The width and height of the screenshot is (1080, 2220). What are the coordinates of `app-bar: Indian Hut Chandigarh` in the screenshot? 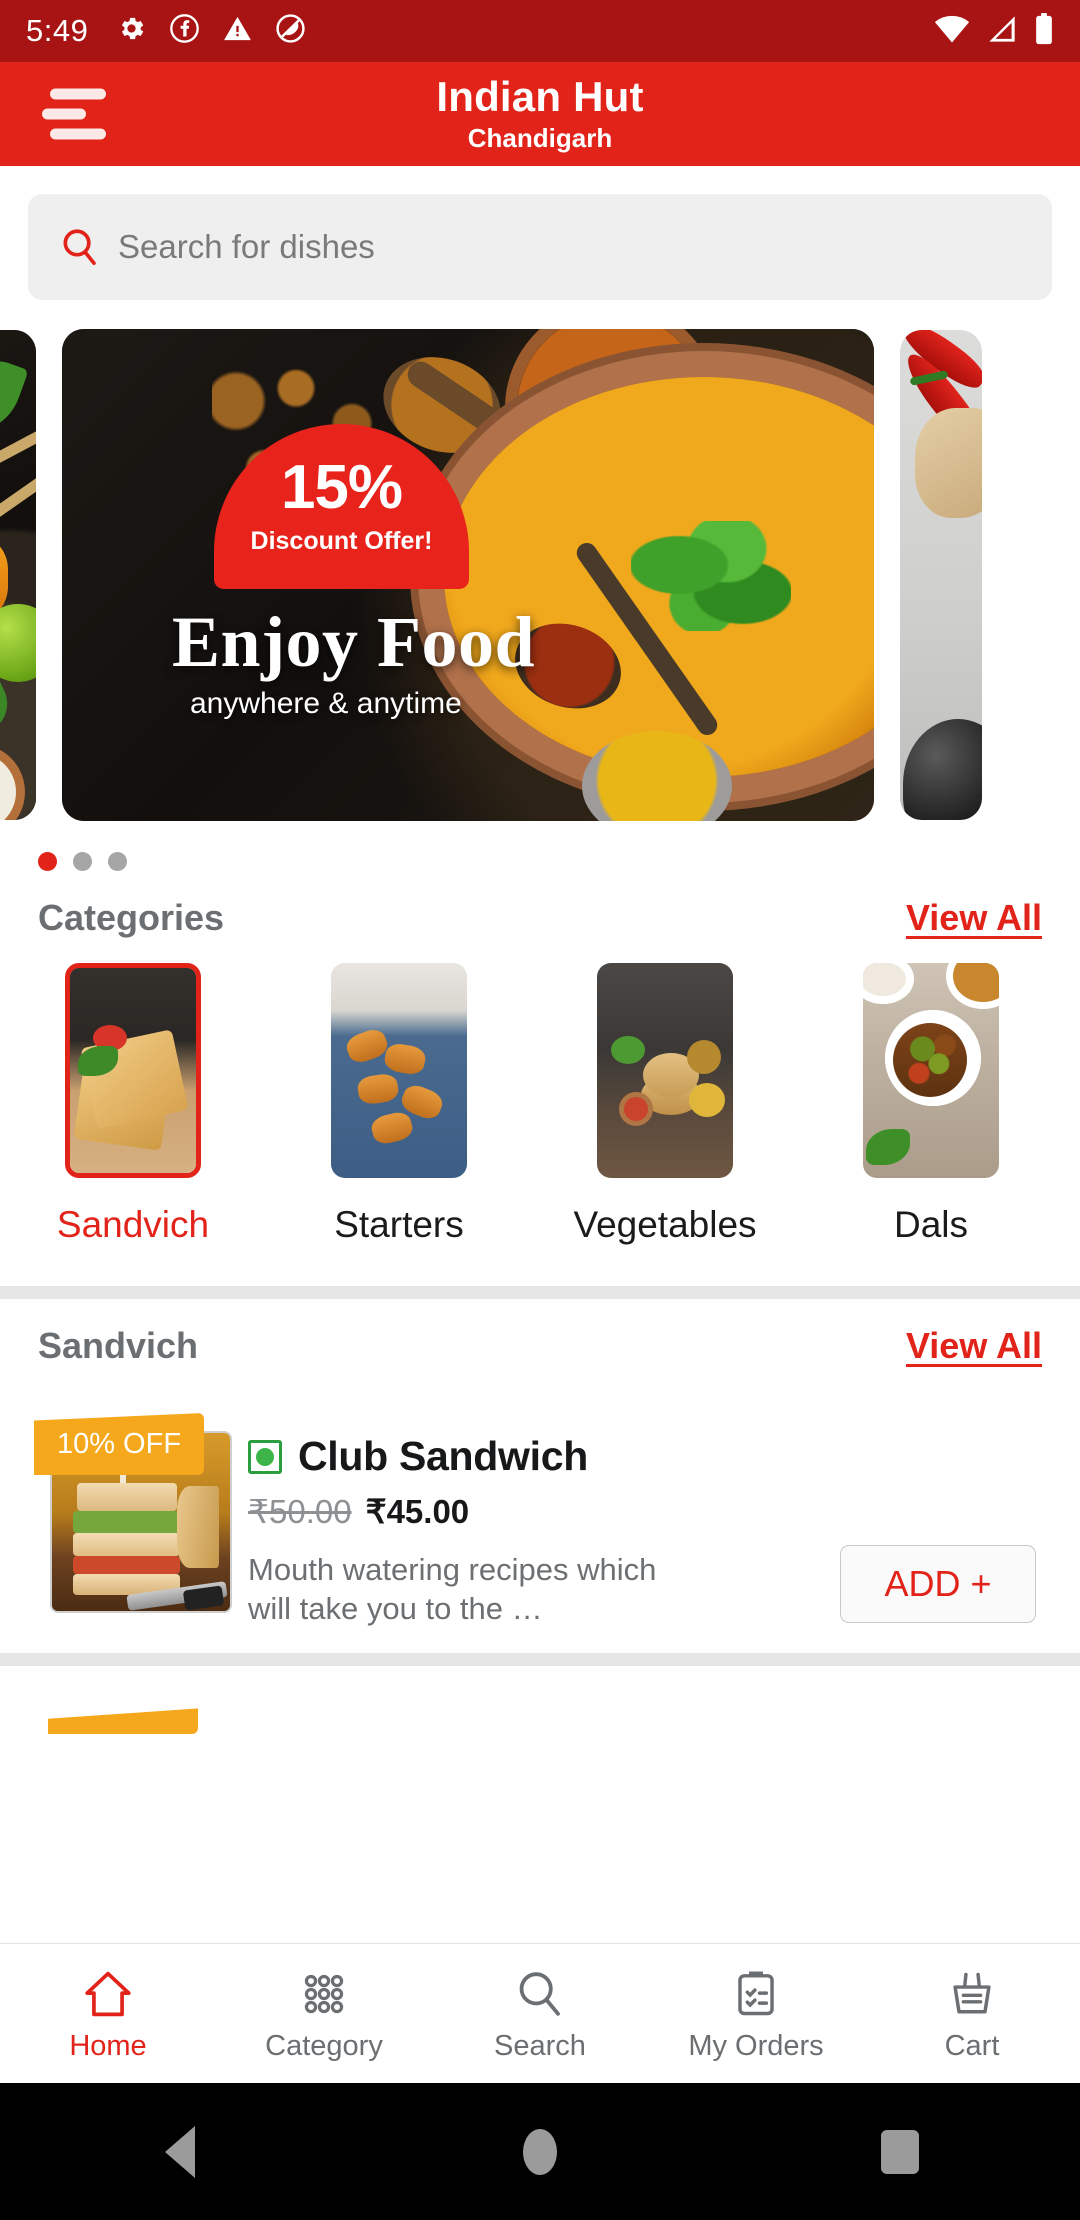 It's located at (540, 114).